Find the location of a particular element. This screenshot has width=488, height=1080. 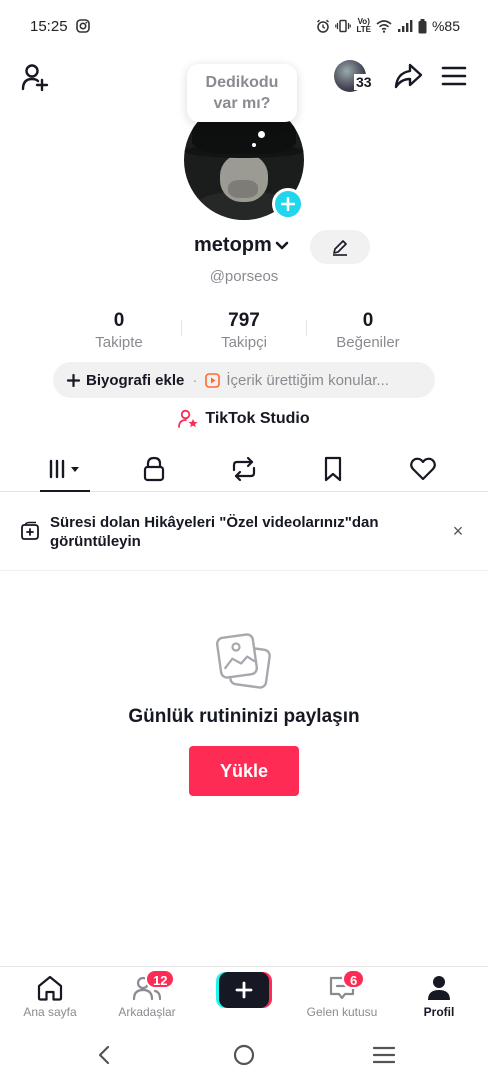

bubble-line-1: Dedikodu is located at coordinates (242, 82).